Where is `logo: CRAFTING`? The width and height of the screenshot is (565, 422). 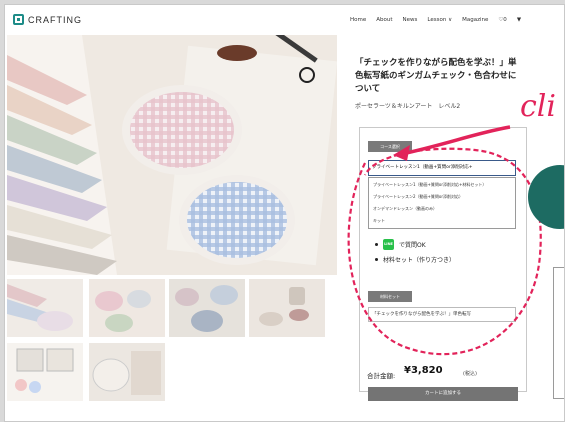 logo: CRAFTING is located at coordinates (47, 19).